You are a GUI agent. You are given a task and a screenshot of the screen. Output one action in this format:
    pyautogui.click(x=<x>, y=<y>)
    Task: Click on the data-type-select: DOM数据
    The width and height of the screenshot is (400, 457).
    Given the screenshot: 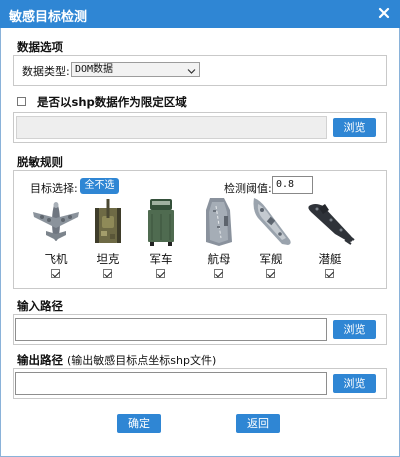 What is the action you would take?
    pyautogui.click(x=135, y=69)
    